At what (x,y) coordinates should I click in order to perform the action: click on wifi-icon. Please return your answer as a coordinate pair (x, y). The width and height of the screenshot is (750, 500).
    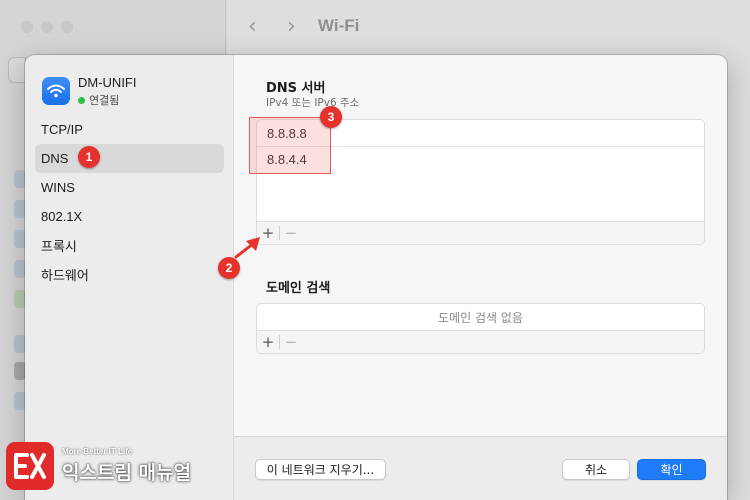
    Looking at the image, I should click on (56, 91).